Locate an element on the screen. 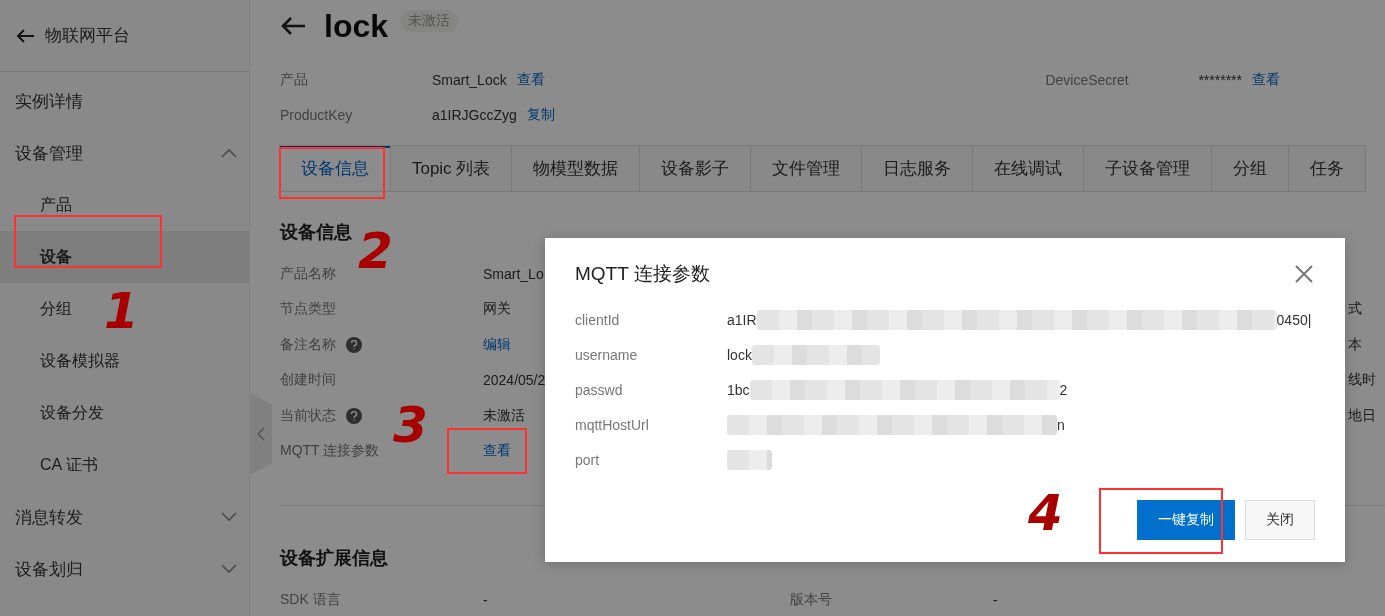 The height and width of the screenshot is (616, 1385). sidebar-item: 设备模拟器 is located at coordinates (80, 361).